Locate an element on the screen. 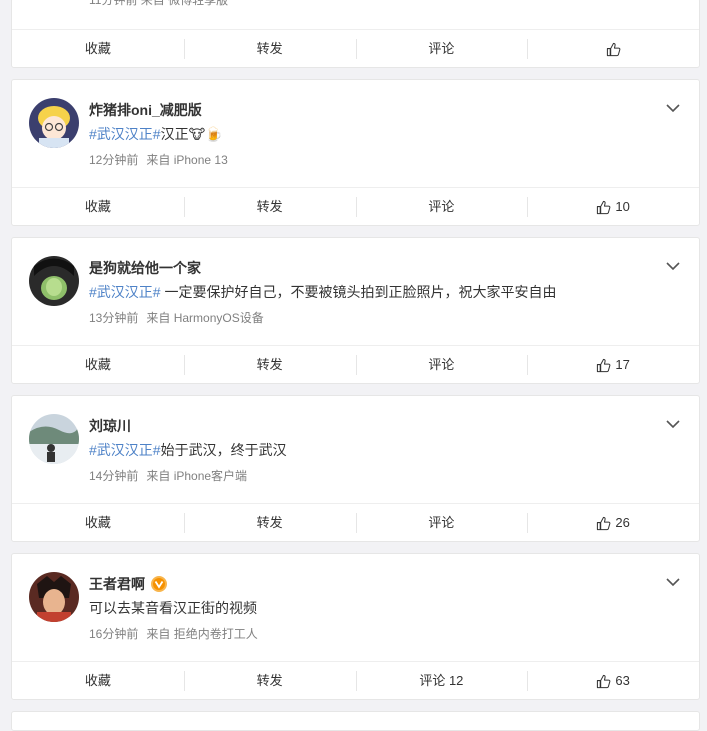  post-actions: 收藏 转发 评论 is located at coordinates (355, 48).